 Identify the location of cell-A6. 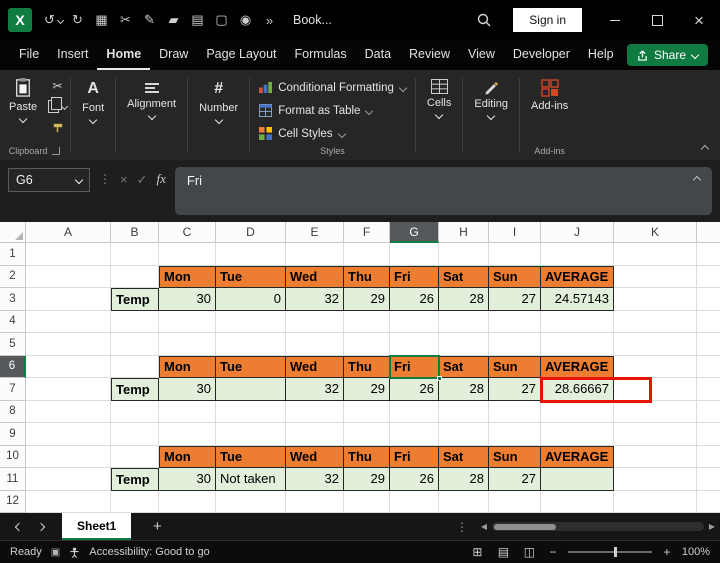
(68, 366).